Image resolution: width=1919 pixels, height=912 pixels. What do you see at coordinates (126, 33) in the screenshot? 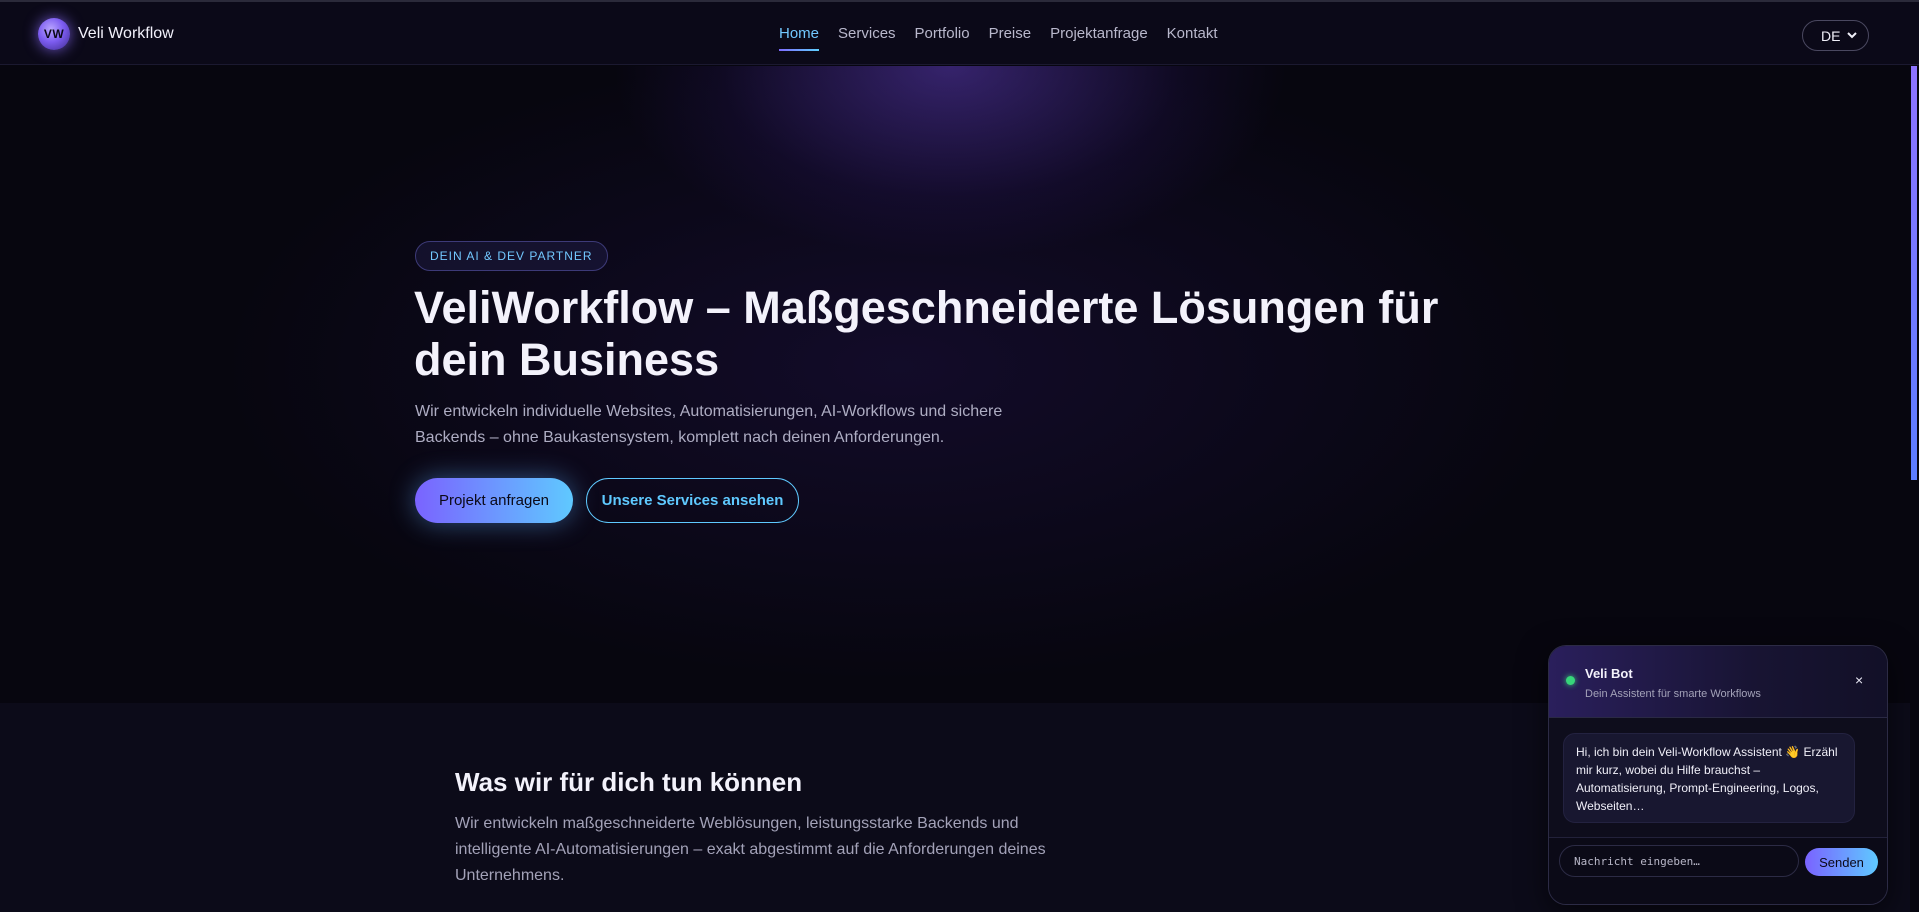
I see `brand-name: Veli Workflow` at bounding box center [126, 33].